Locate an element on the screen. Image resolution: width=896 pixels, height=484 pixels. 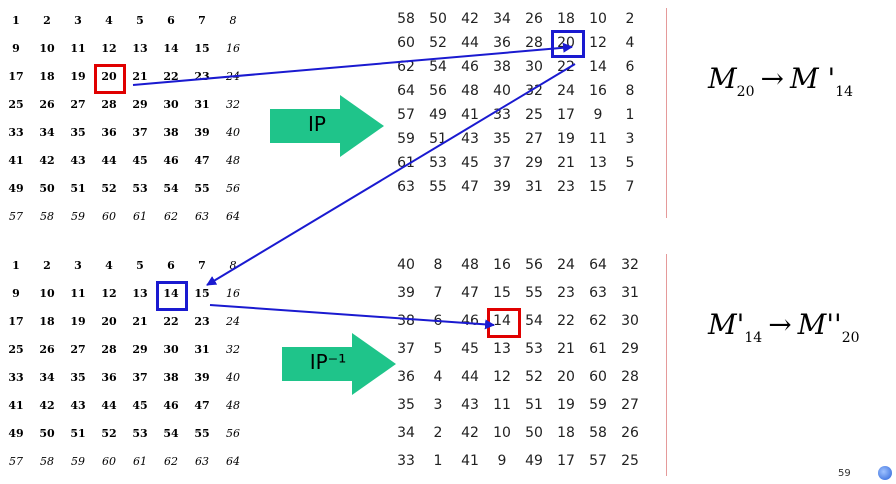
formula-bottom: M'14 → M''20 is located at coordinates (784, 327).